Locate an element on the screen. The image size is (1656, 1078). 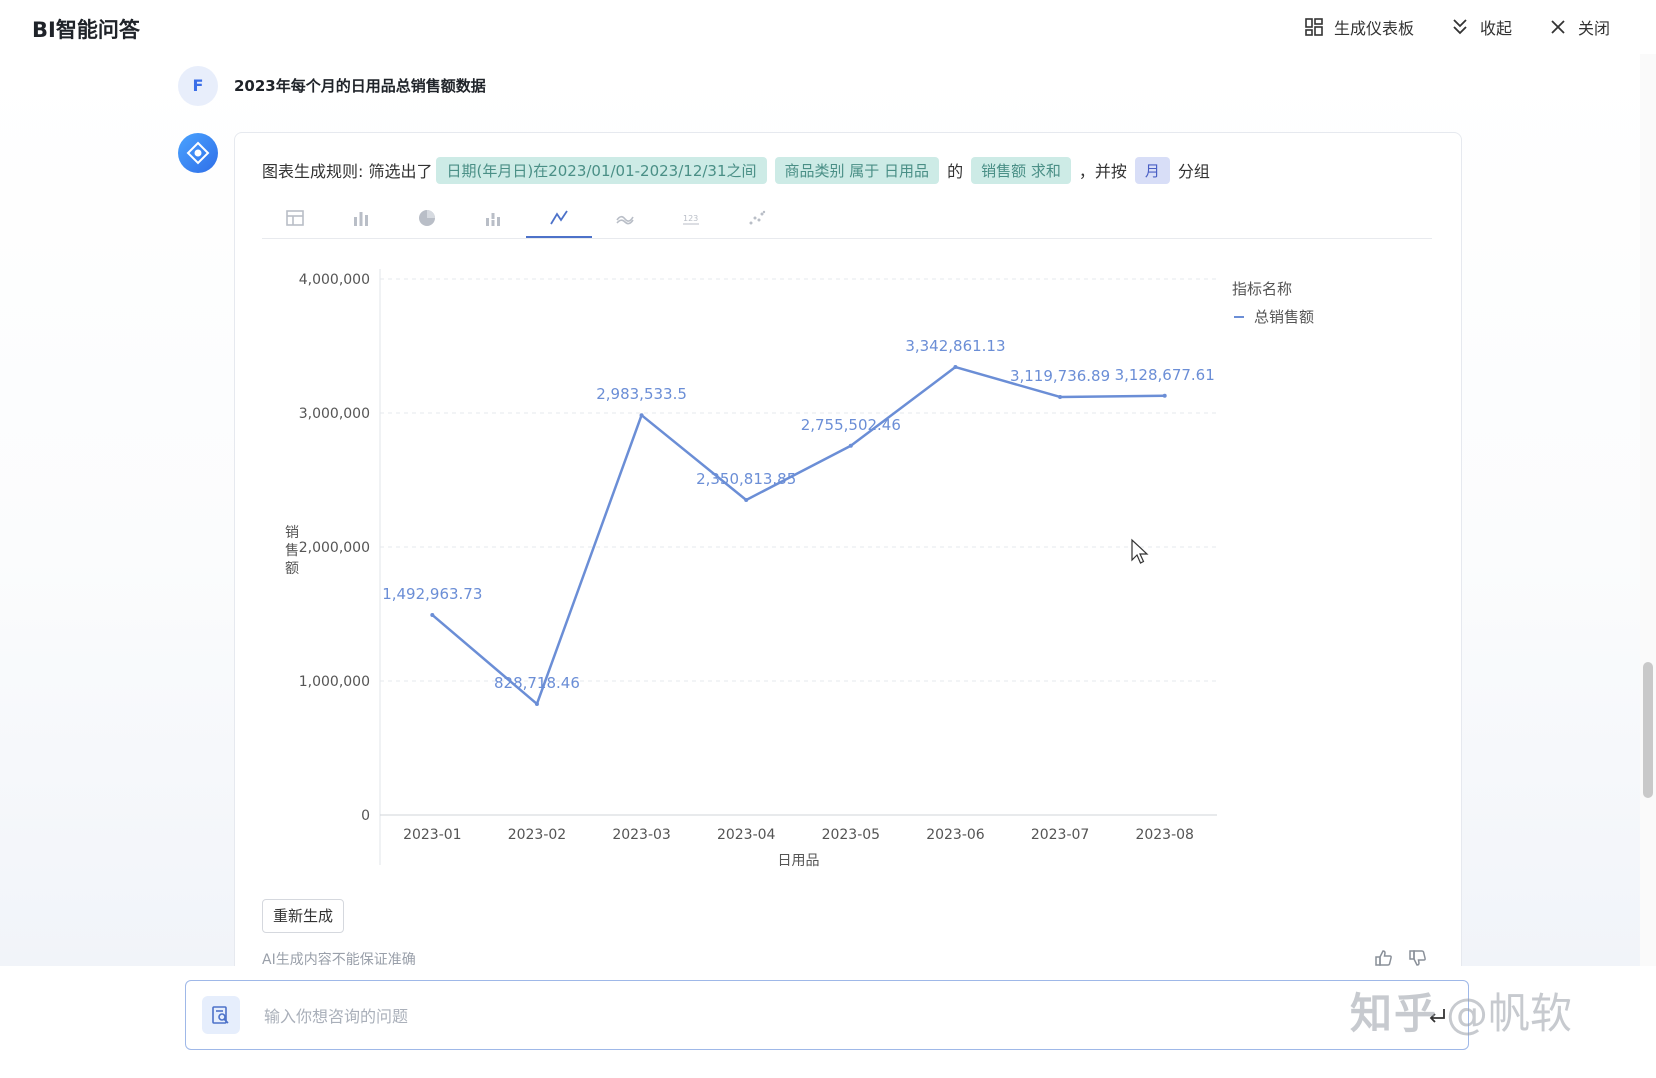
data-label: 828,718.46 is located at coordinates (537, 683).